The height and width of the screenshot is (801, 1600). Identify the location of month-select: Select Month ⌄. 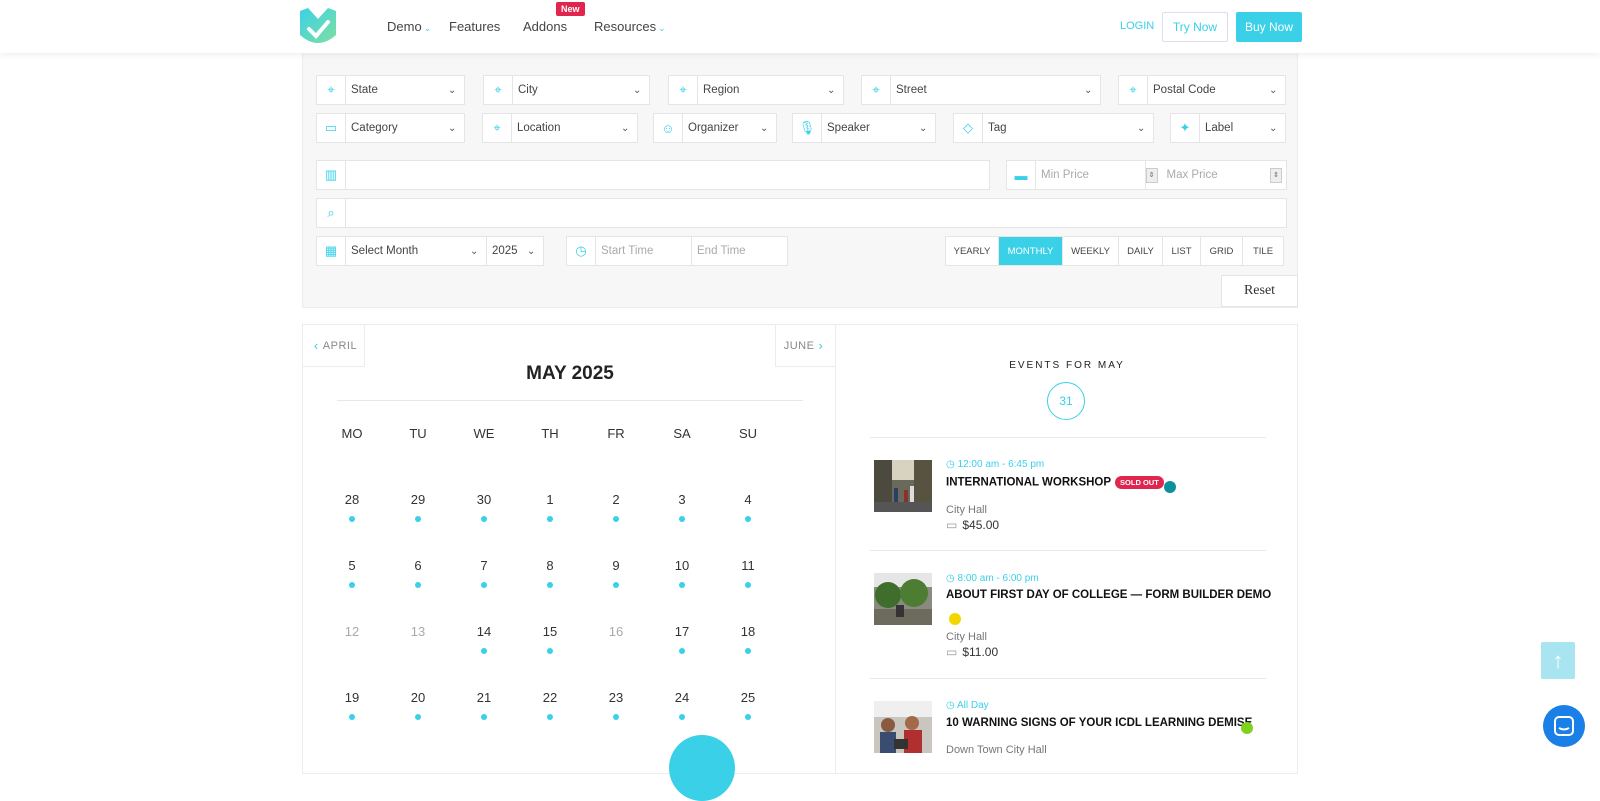
(416, 251).